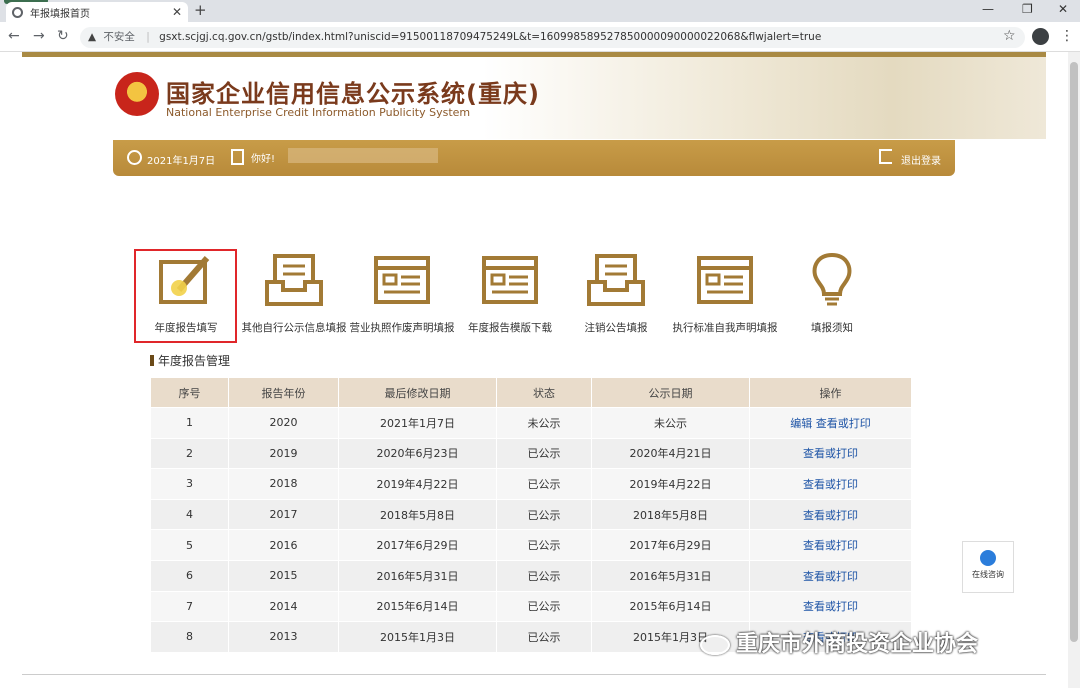 This screenshot has width=1080, height=688. I want to click on cell-year: 2016, so click(283, 545).